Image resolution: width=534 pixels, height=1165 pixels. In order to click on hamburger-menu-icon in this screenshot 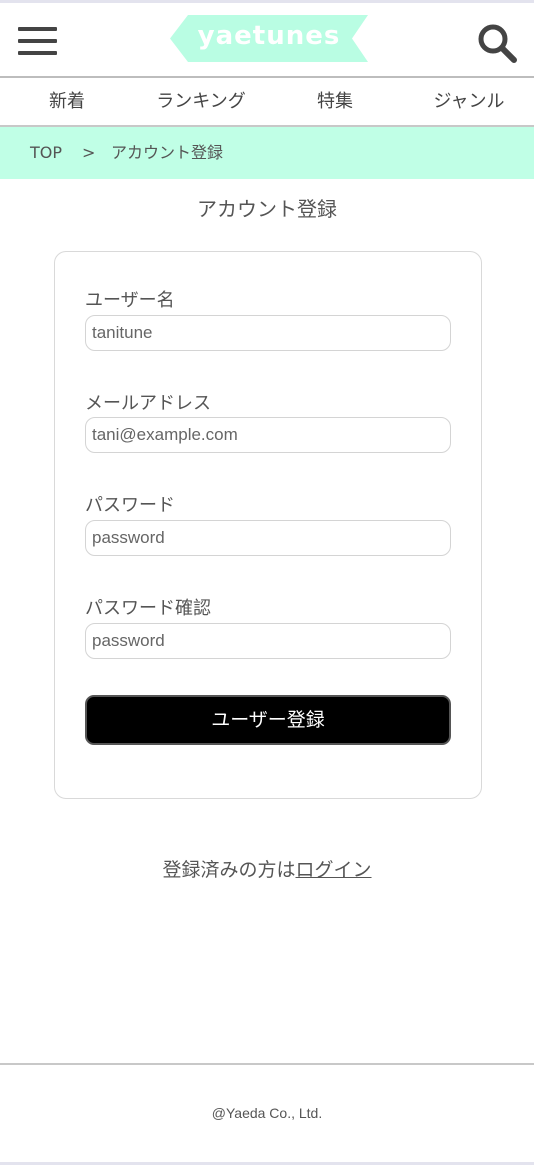, I will do `click(37, 41)`.